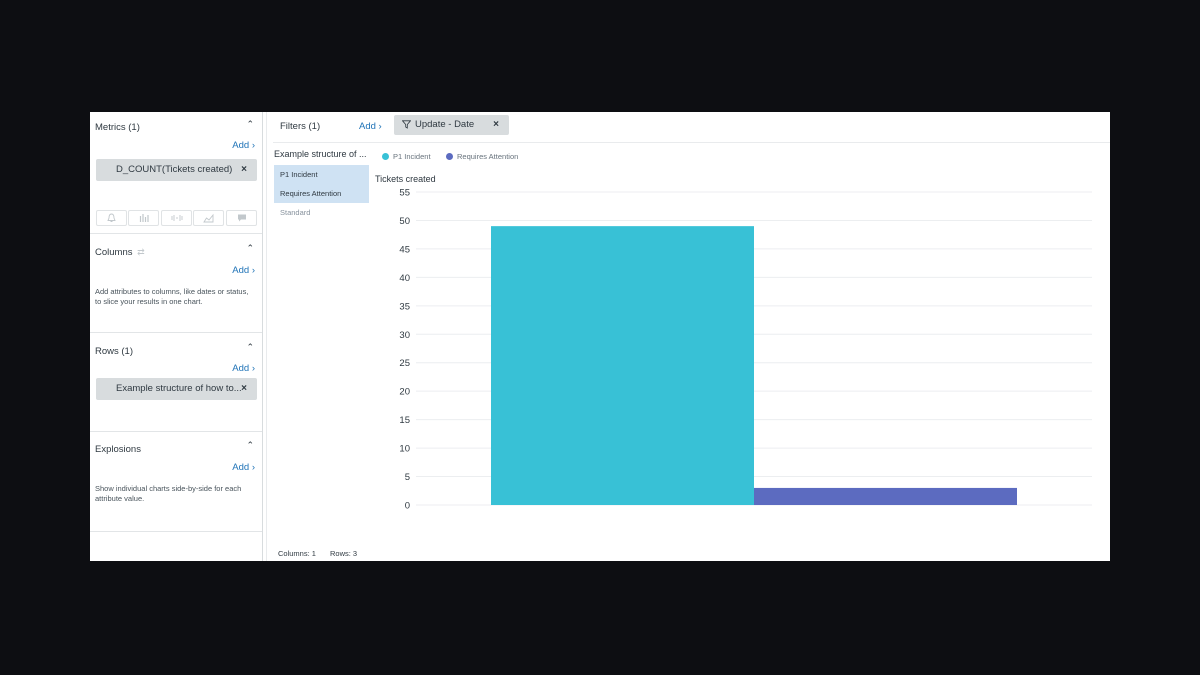 The height and width of the screenshot is (675, 1200). Describe the element at coordinates (622, 365) in the screenshot. I see `bar-p1-incident` at that location.